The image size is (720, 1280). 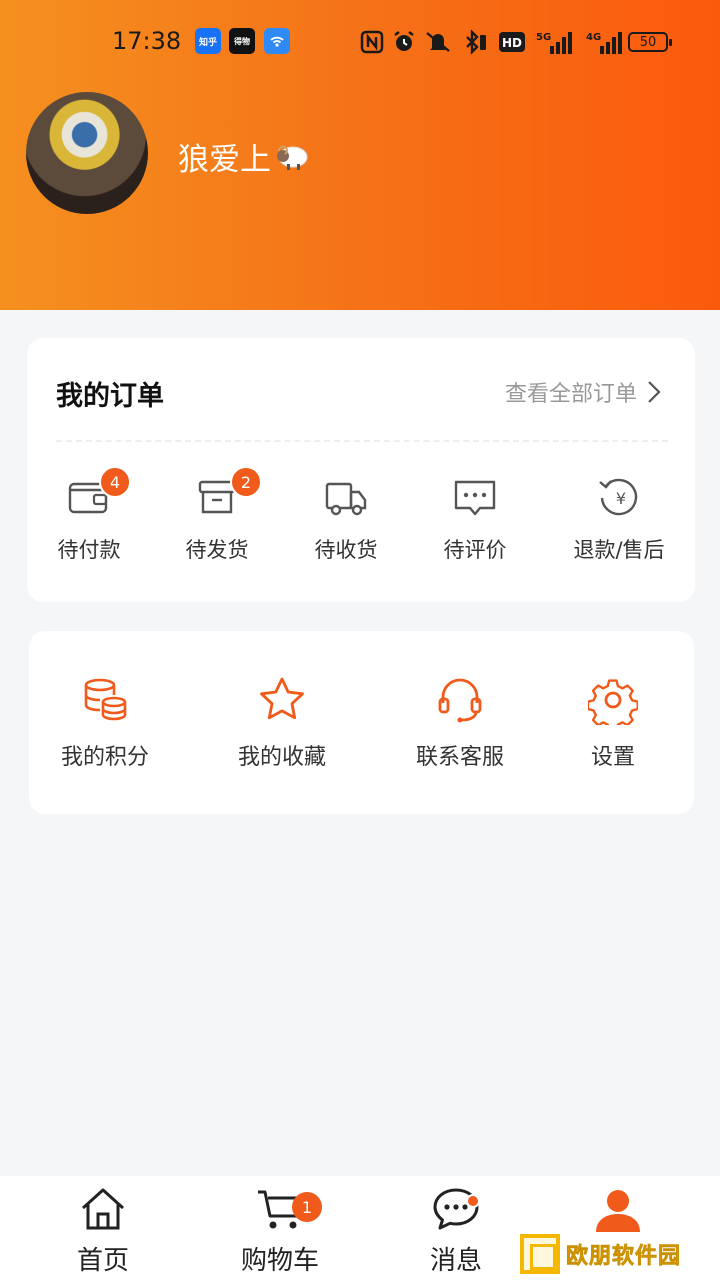 What do you see at coordinates (475, 498) in the screenshot?
I see `comment-icon` at bounding box center [475, 498].